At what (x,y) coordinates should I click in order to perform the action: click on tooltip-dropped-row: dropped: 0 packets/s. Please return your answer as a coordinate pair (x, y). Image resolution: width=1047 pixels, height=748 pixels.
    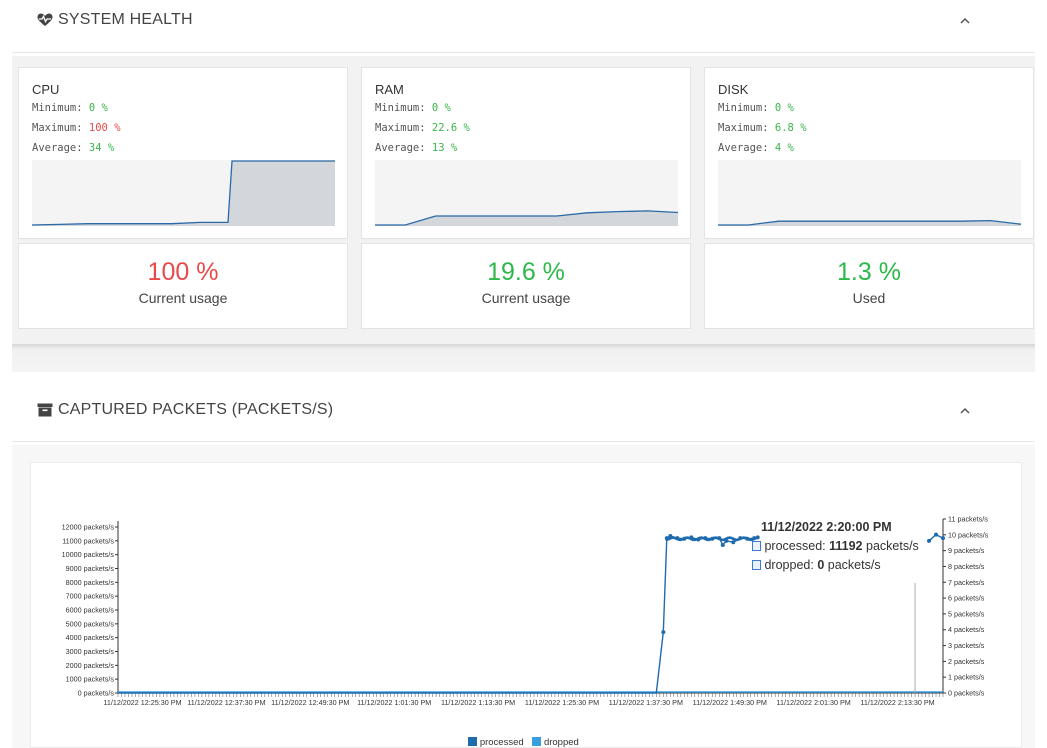
    Looking at the image, I should click on (847, 565).